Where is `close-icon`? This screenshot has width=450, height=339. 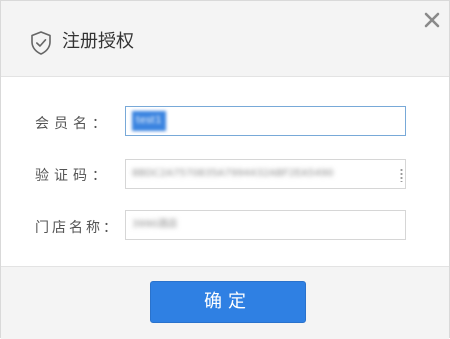 close-icon is located at coordinates (432, 20).